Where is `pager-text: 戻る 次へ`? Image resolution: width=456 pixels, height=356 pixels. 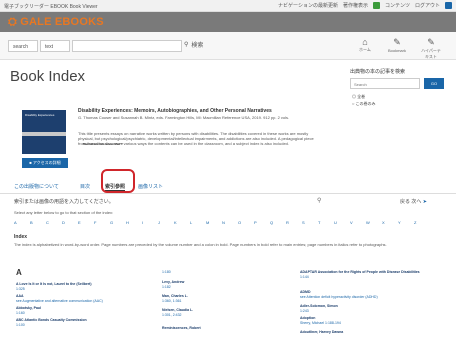
pager-text: 戻る 次へ is located at coordinates (411, 202).